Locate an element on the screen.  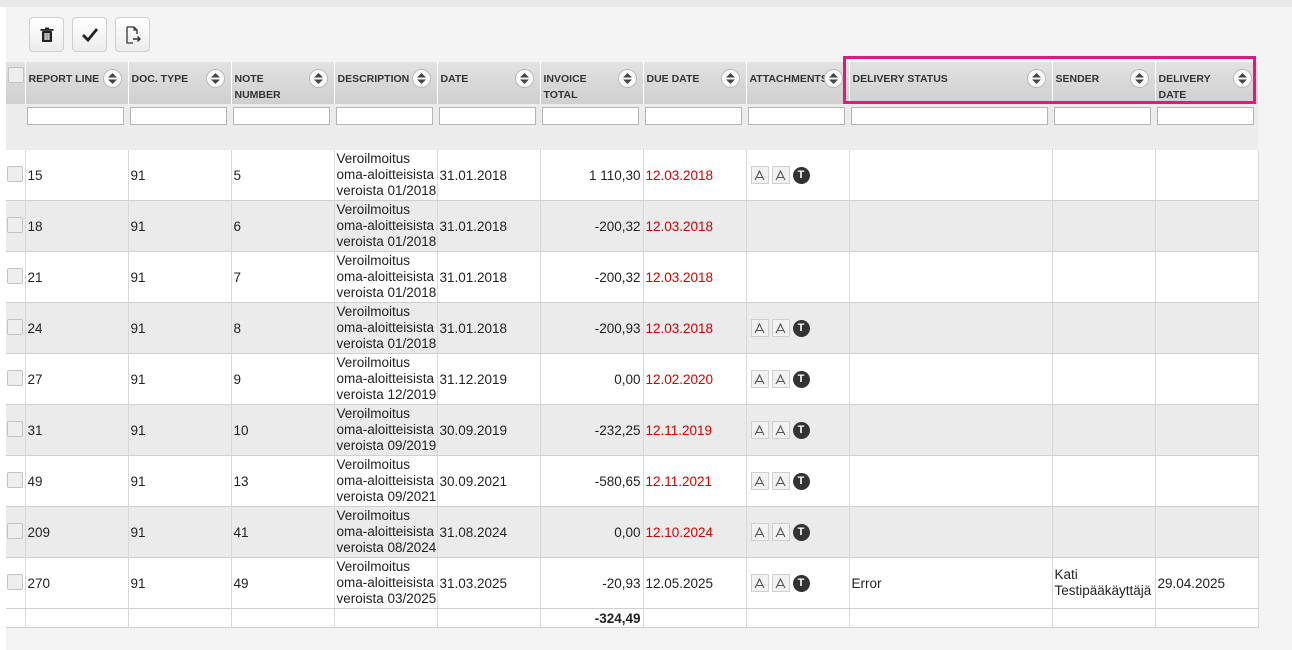
column-header-description: DESCRIPTION is located at coordinates (386, 83).